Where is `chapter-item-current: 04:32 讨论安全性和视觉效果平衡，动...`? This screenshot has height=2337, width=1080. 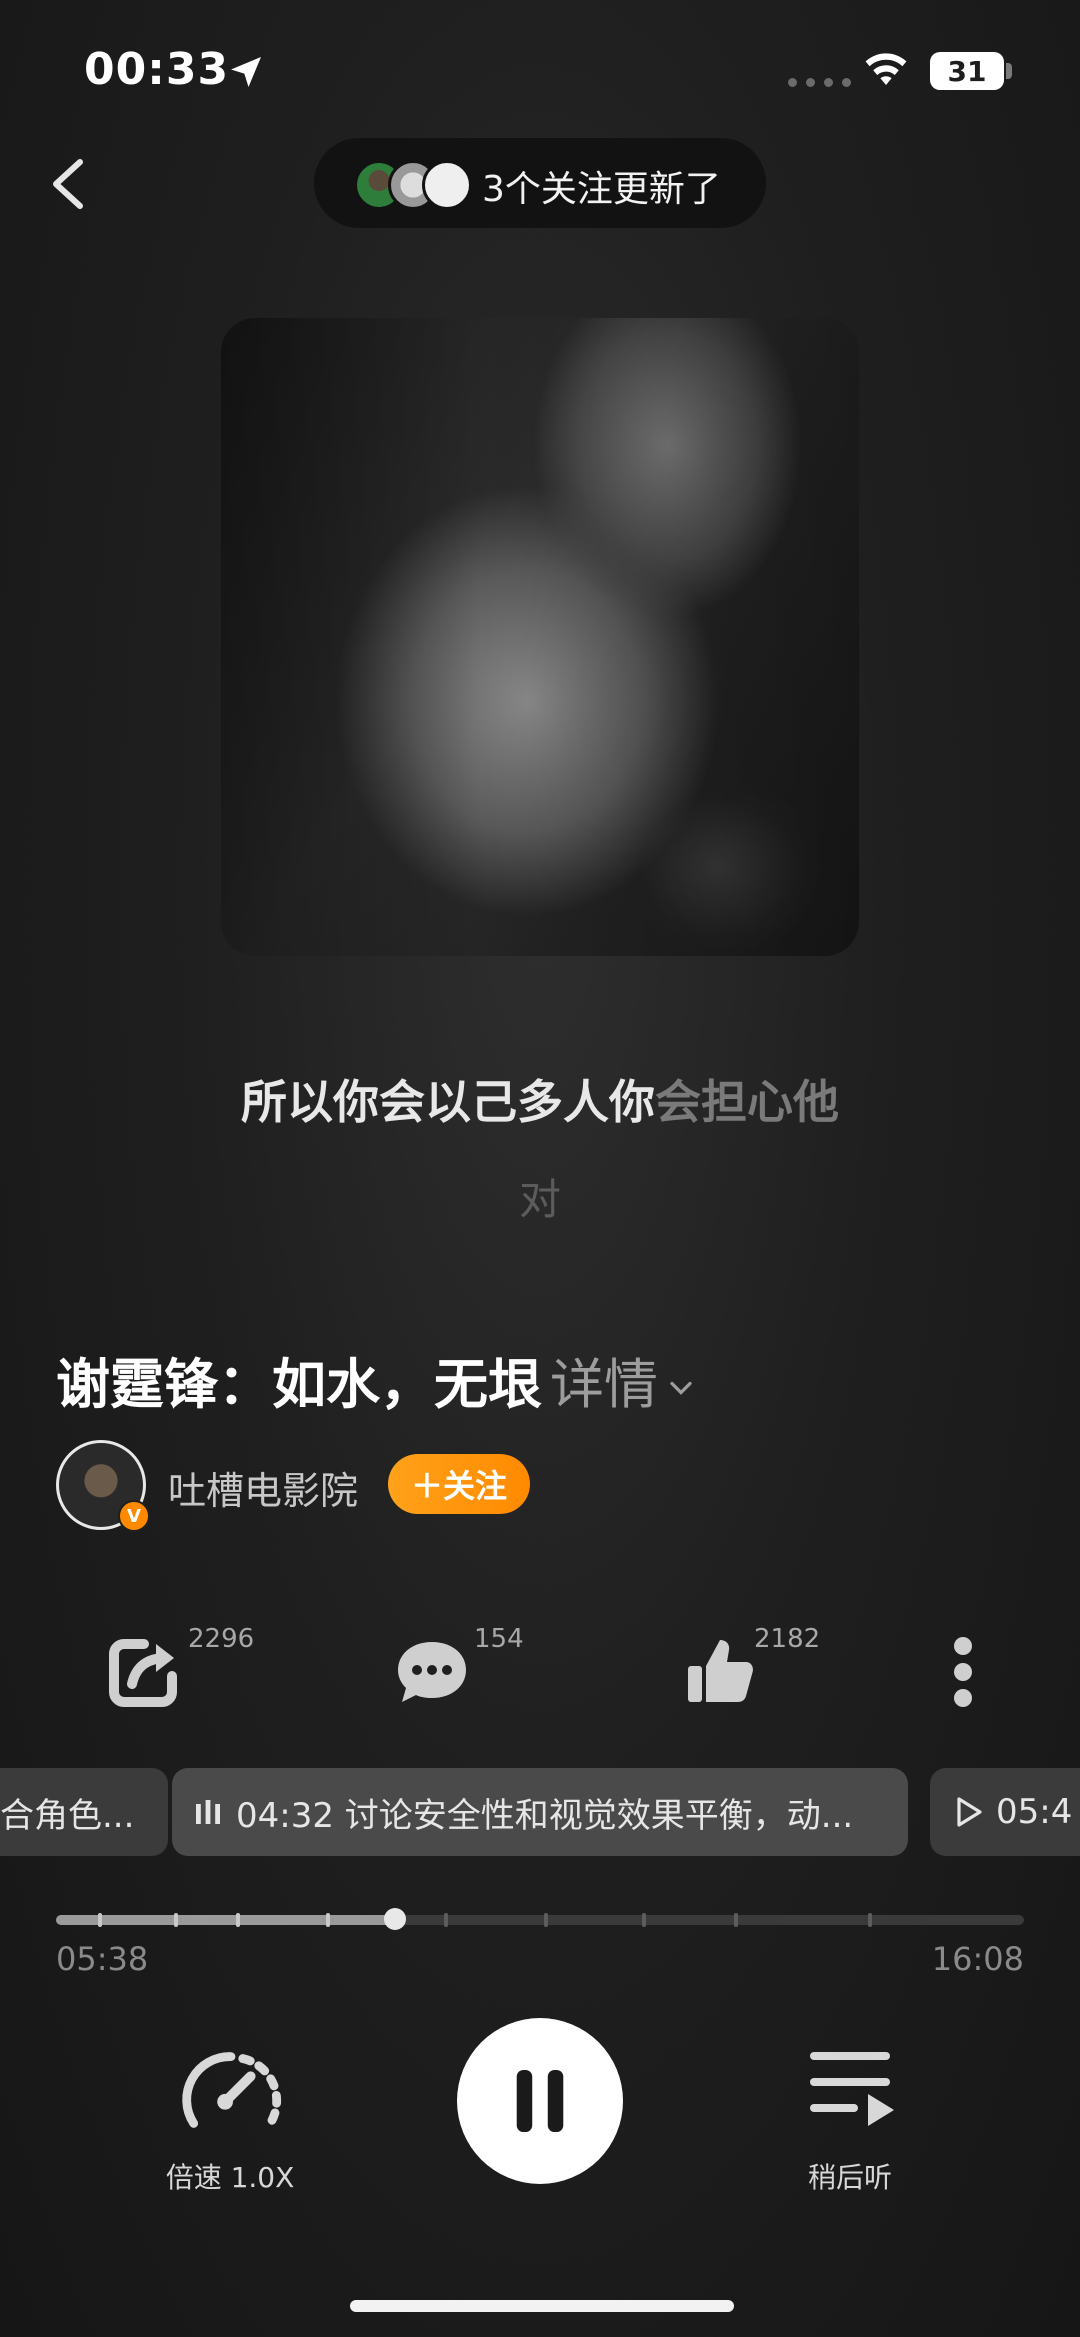 chapter-item-current: 04:32 讨论安全性和视觉效果平衡，动... is located at coordinates (540, 1812).